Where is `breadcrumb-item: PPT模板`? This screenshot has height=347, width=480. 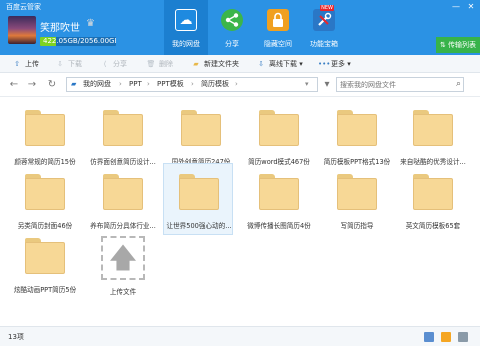
breadcrumb-item: PPT模板 is located at coordinates (170, 84).